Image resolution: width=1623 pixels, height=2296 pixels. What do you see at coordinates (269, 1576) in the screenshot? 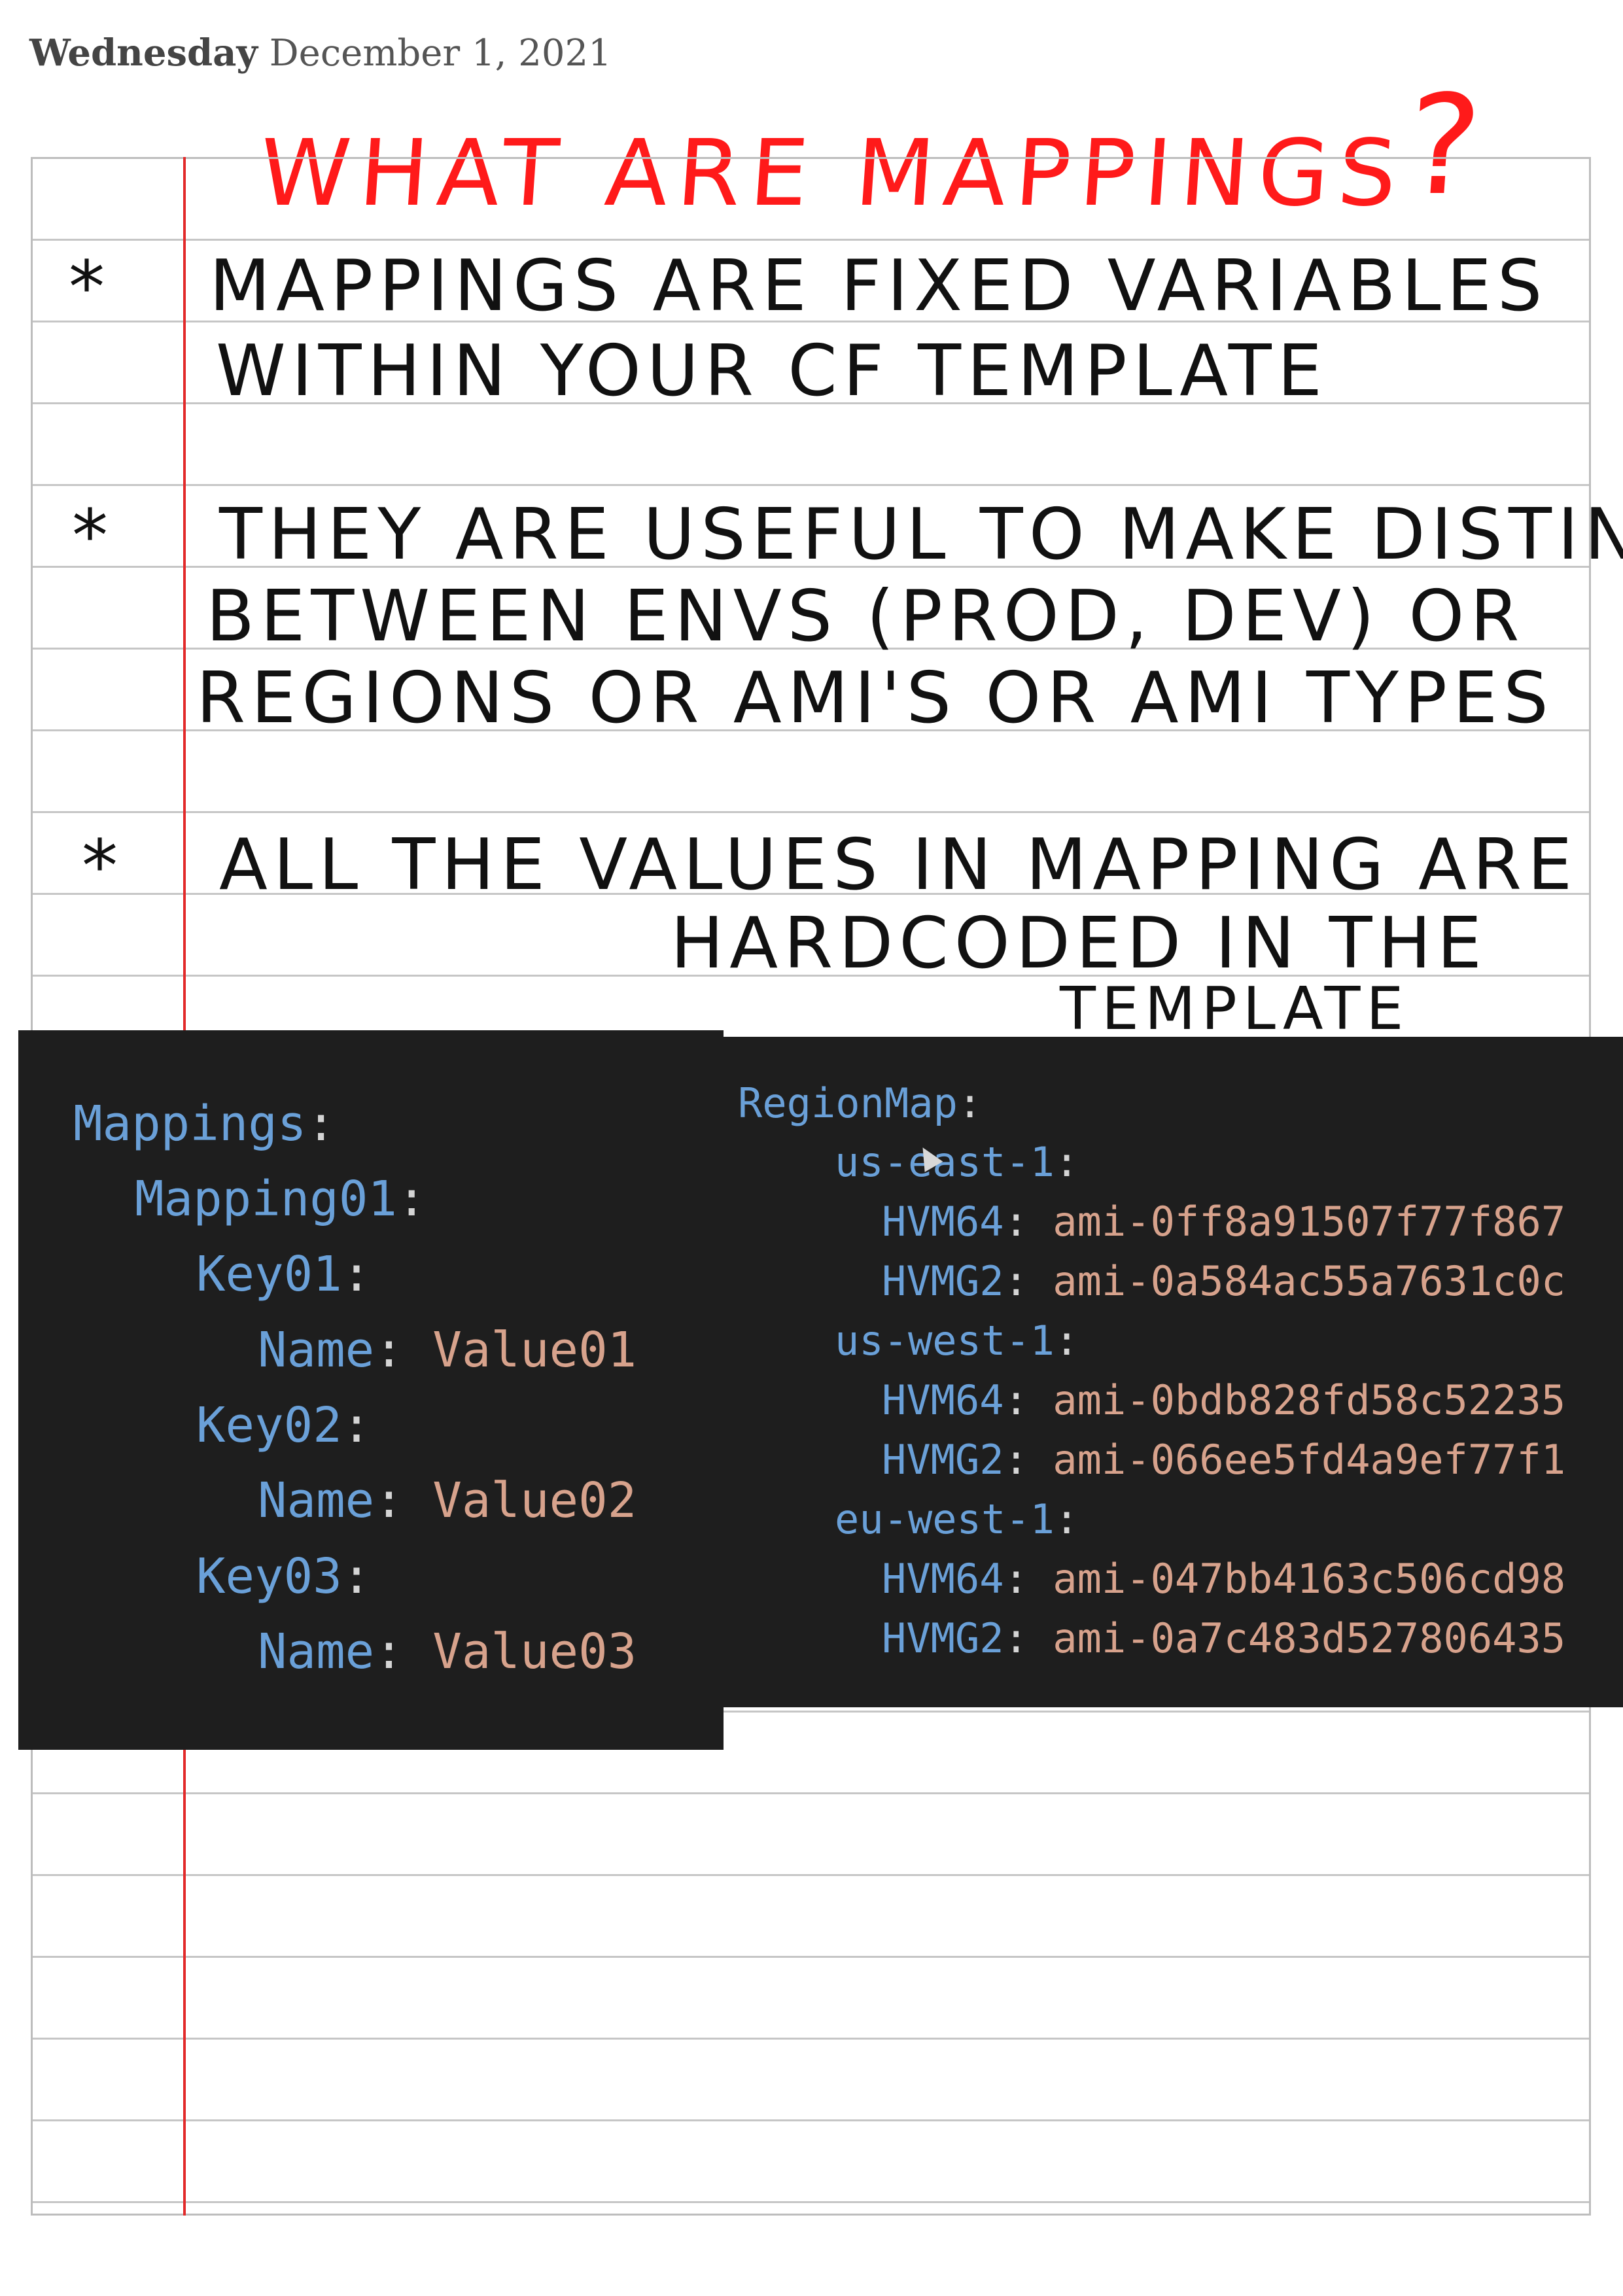
I see `code-key: Key03` at bounding box center [269, 1576].